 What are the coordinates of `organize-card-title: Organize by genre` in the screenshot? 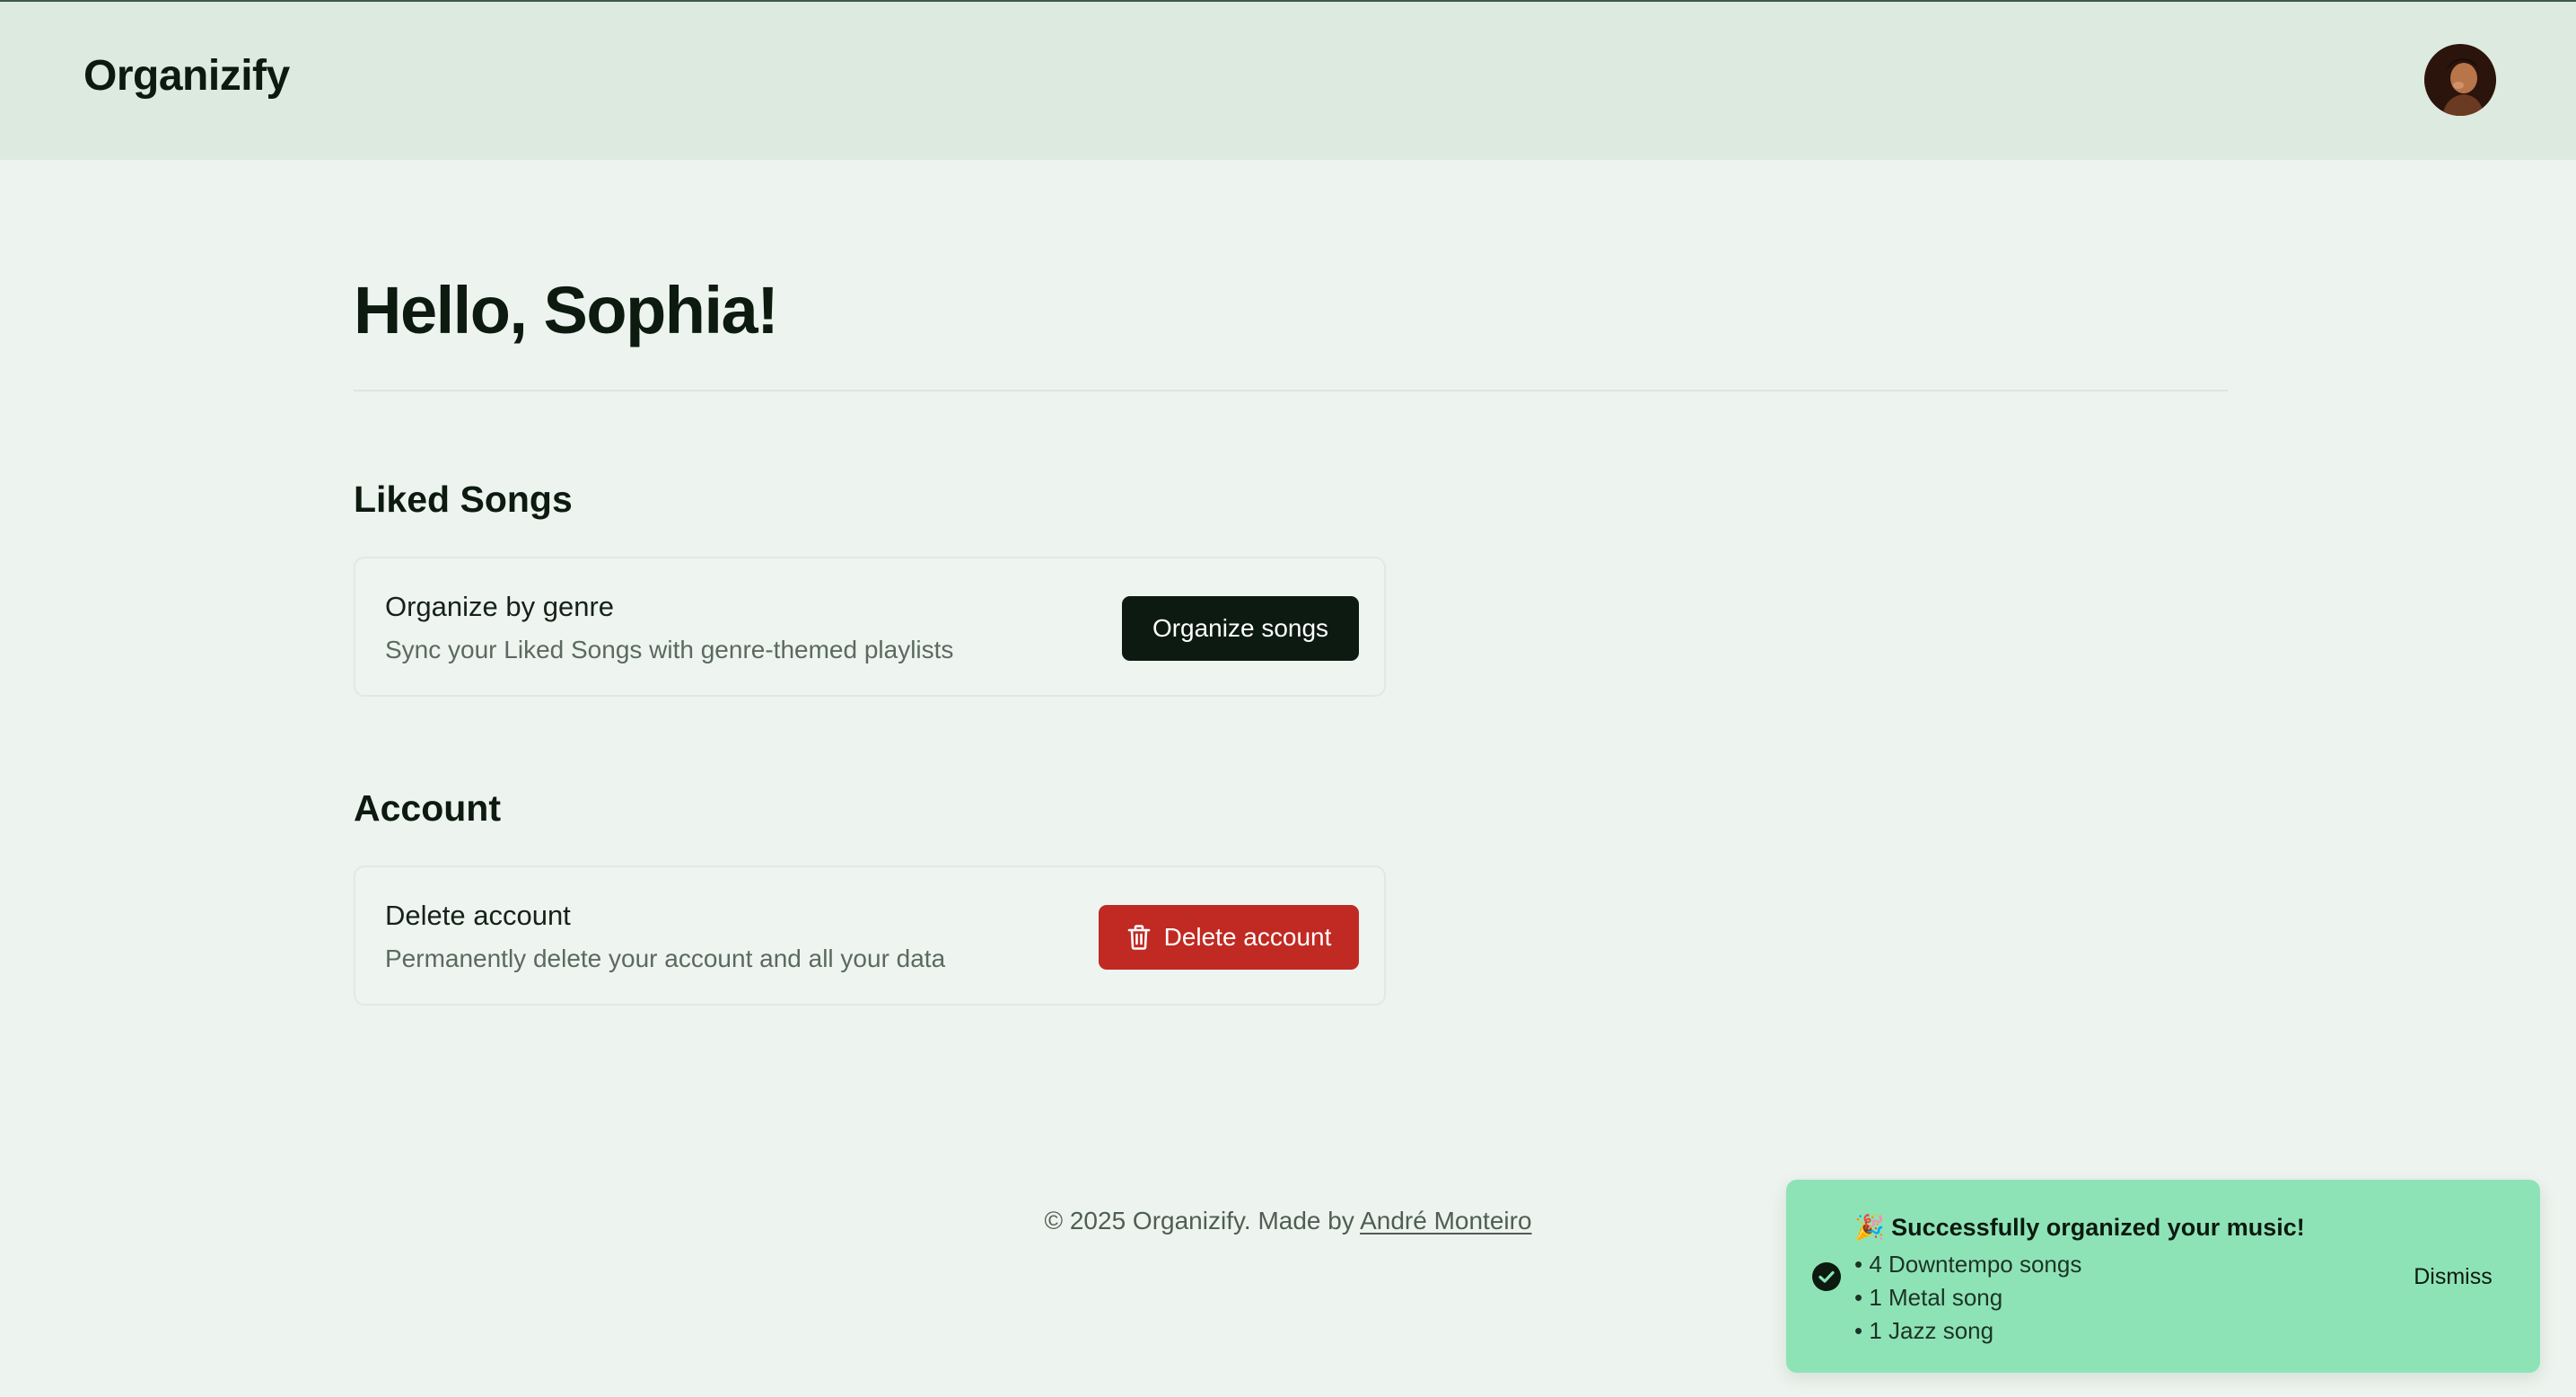 It's located at (500, 606).